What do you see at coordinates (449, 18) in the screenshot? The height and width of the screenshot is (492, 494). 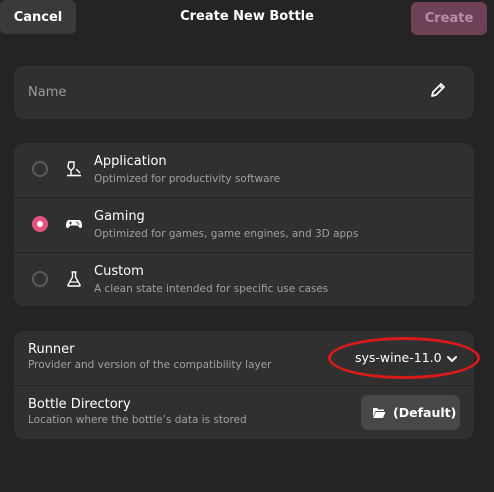 I see `create-button: Create` at bounding box center [449, 18].